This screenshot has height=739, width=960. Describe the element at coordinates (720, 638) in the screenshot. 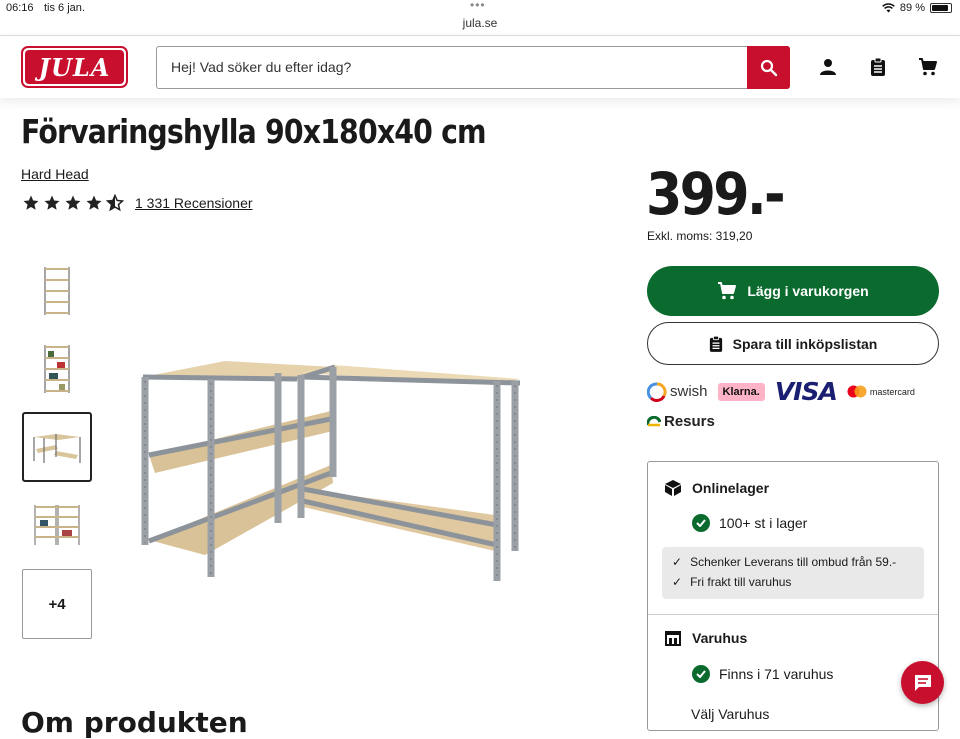

I see `store-stock-title: Varuhus` at that location.